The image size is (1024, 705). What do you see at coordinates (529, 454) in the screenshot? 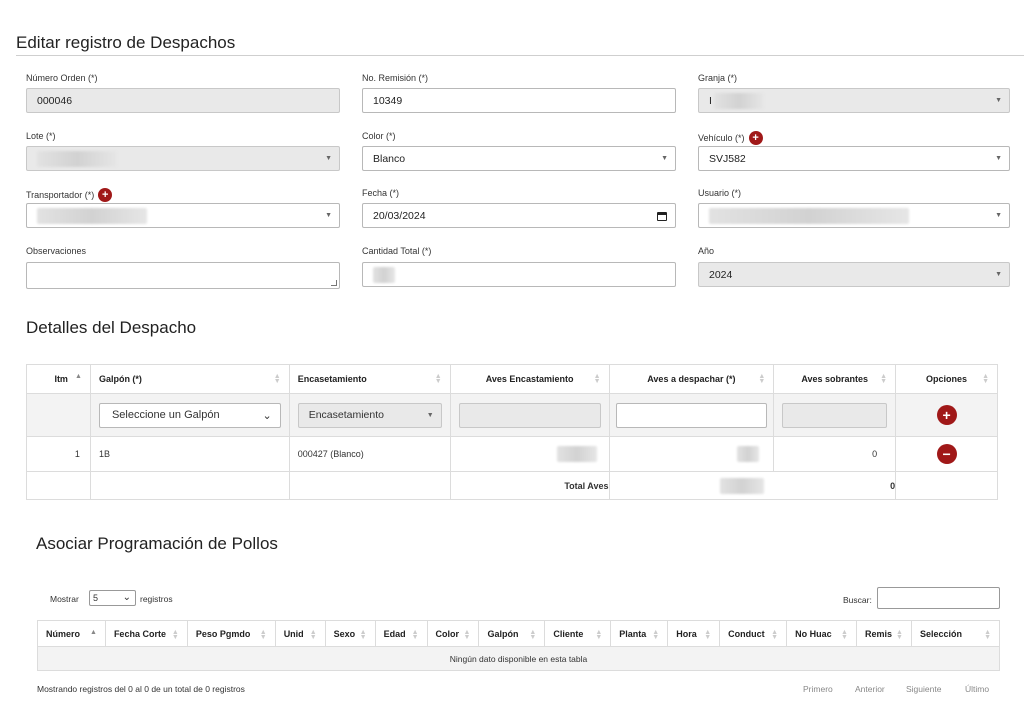
I see `row-aves-encastamiento` at bounding box center [529, 454].